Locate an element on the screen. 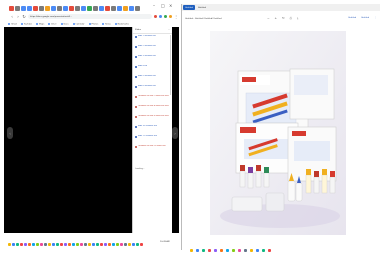  menu-icon: ⋮ is located at coordinates (176, 16).